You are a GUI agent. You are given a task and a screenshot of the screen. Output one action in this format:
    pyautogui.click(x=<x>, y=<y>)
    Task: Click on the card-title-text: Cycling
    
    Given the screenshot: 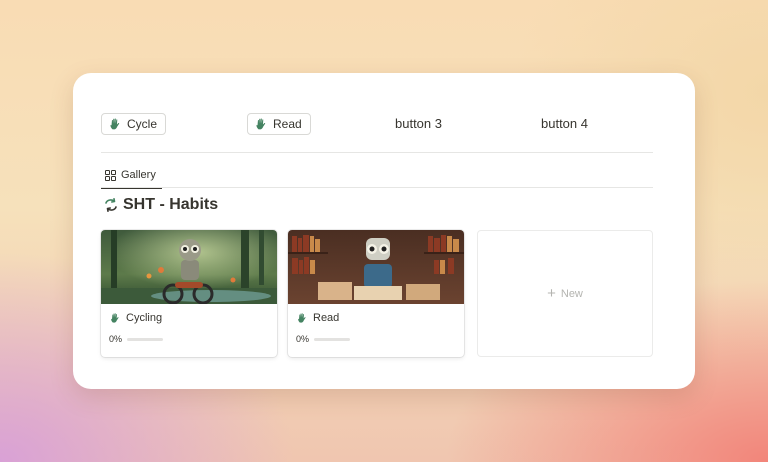 What is the action you would take?
    pyautogui.click(x=144, y=318)
    